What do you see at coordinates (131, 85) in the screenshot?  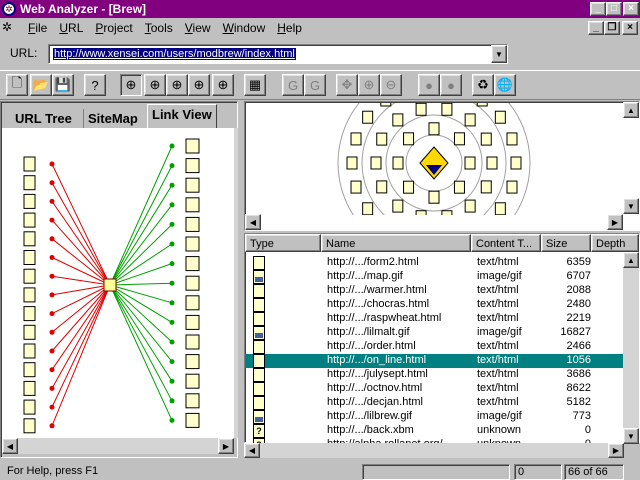 I see `crosshair-icon: ⊕` at bounding box center [131, 85].